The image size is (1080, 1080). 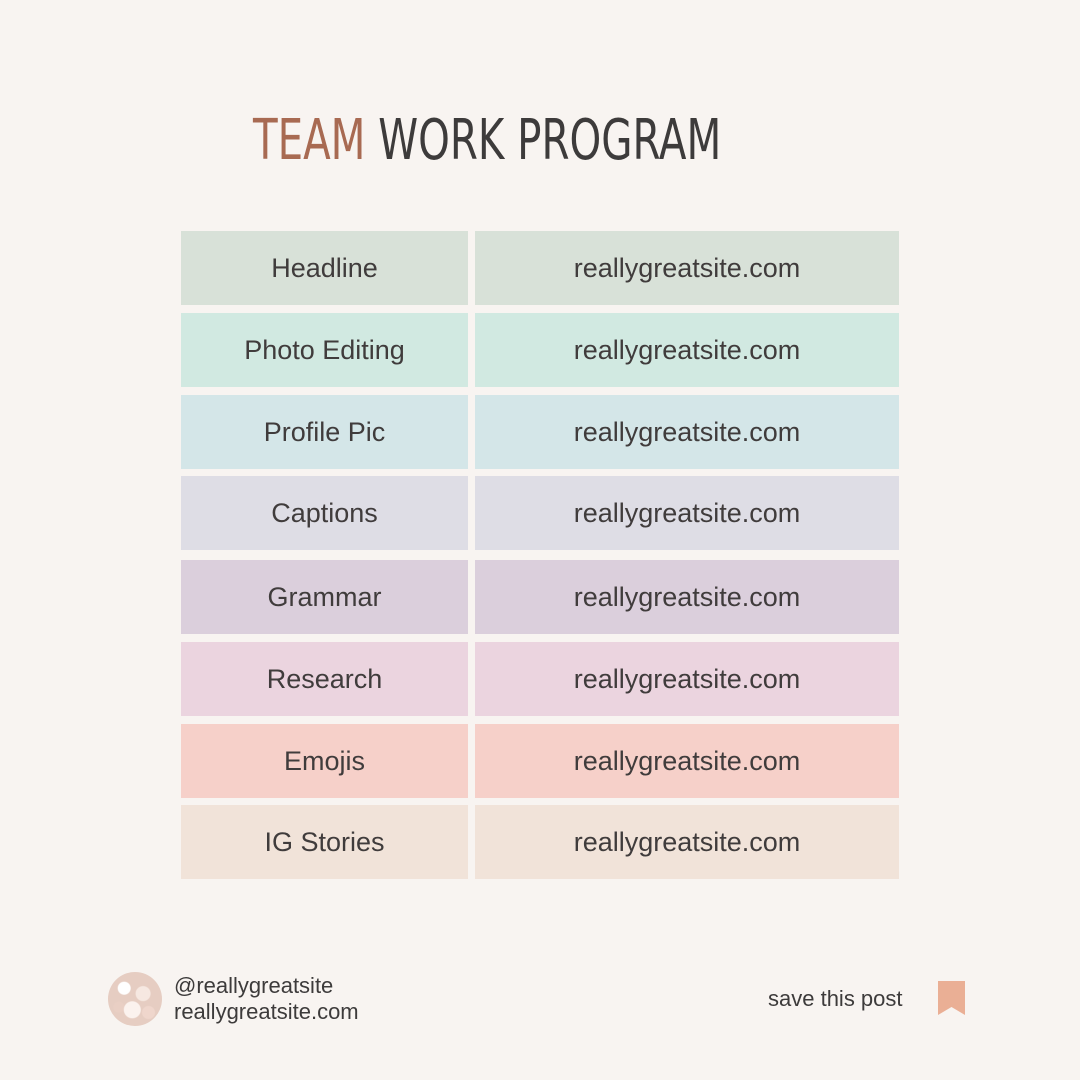 I want to click on table-row: Emojis reallygreatsite.com, so click(x=540, y=761).